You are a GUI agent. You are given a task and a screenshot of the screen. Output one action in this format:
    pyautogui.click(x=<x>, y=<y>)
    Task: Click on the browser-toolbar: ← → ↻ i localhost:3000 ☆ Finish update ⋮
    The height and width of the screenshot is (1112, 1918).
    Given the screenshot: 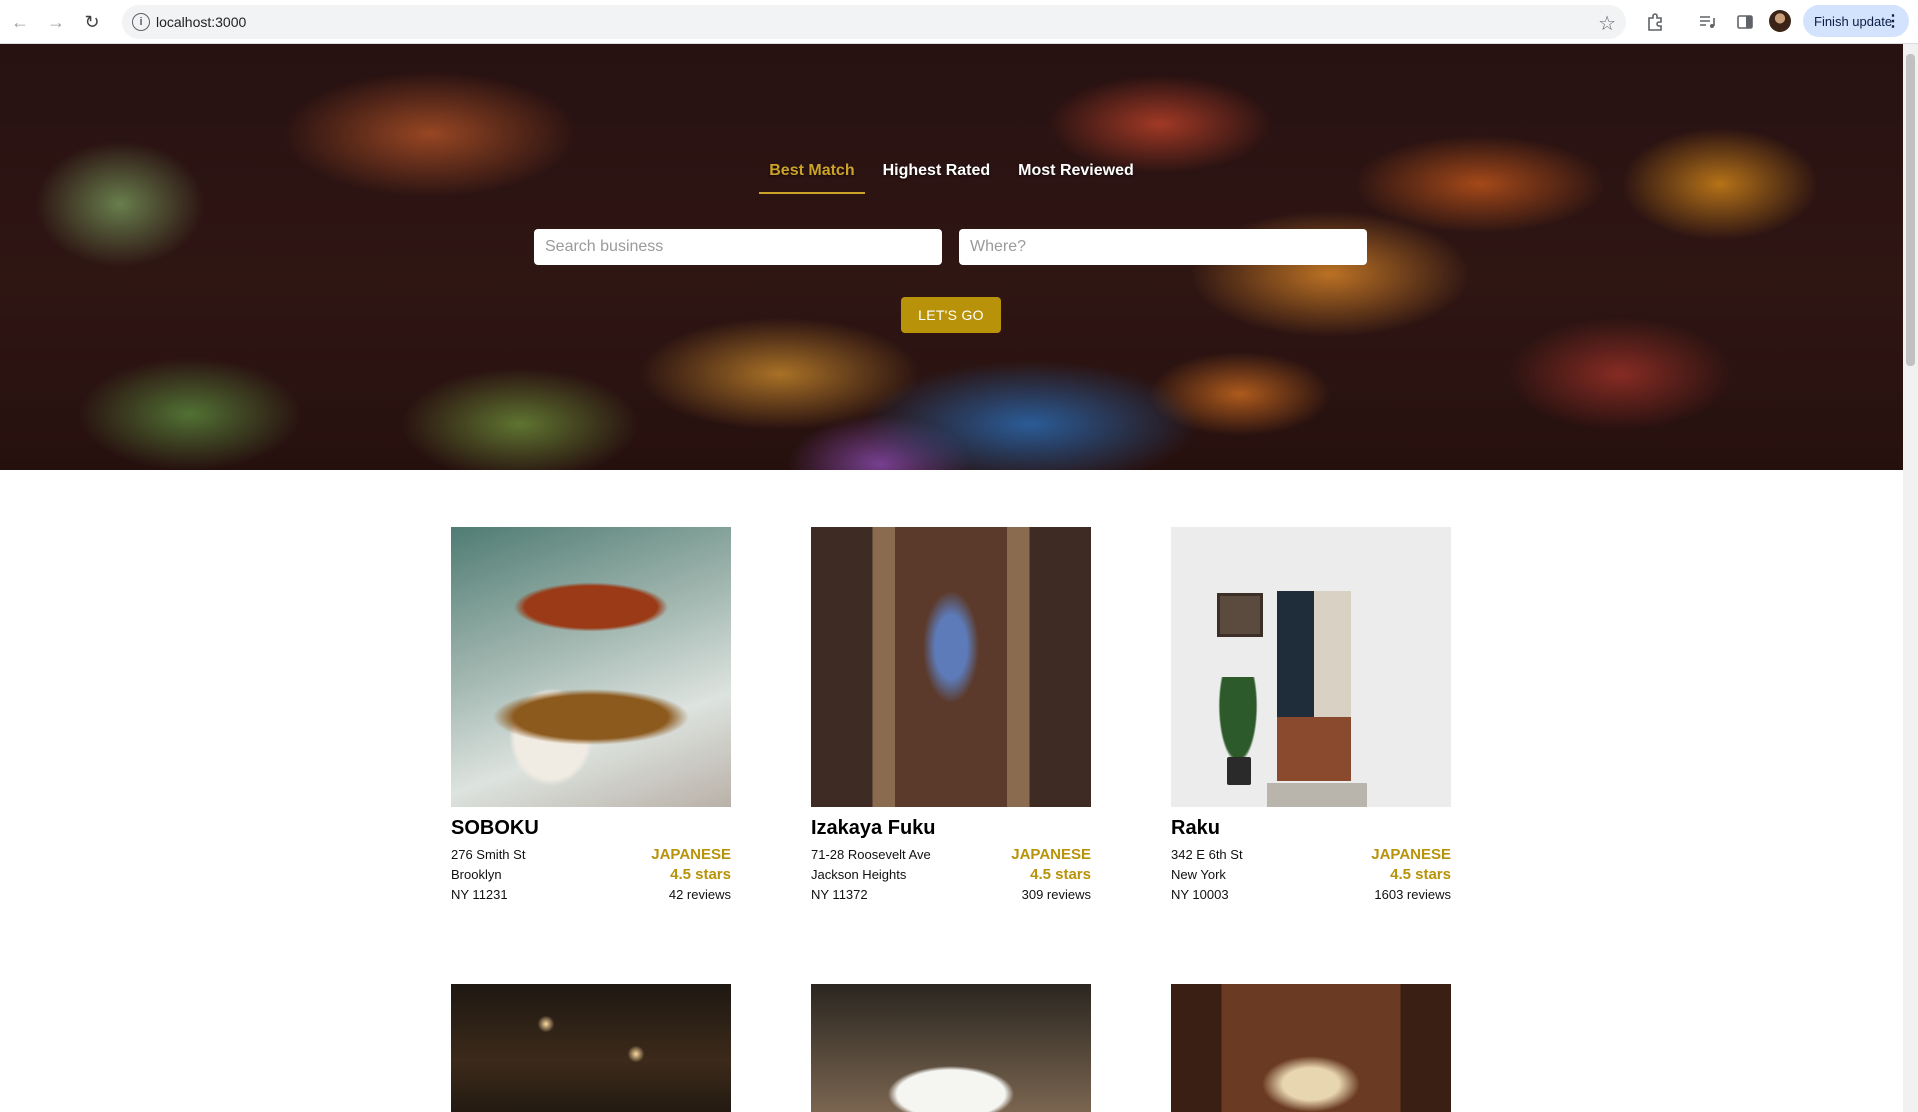 What is the action you would take?
    pyautogui.click(x=959, y=22)
    